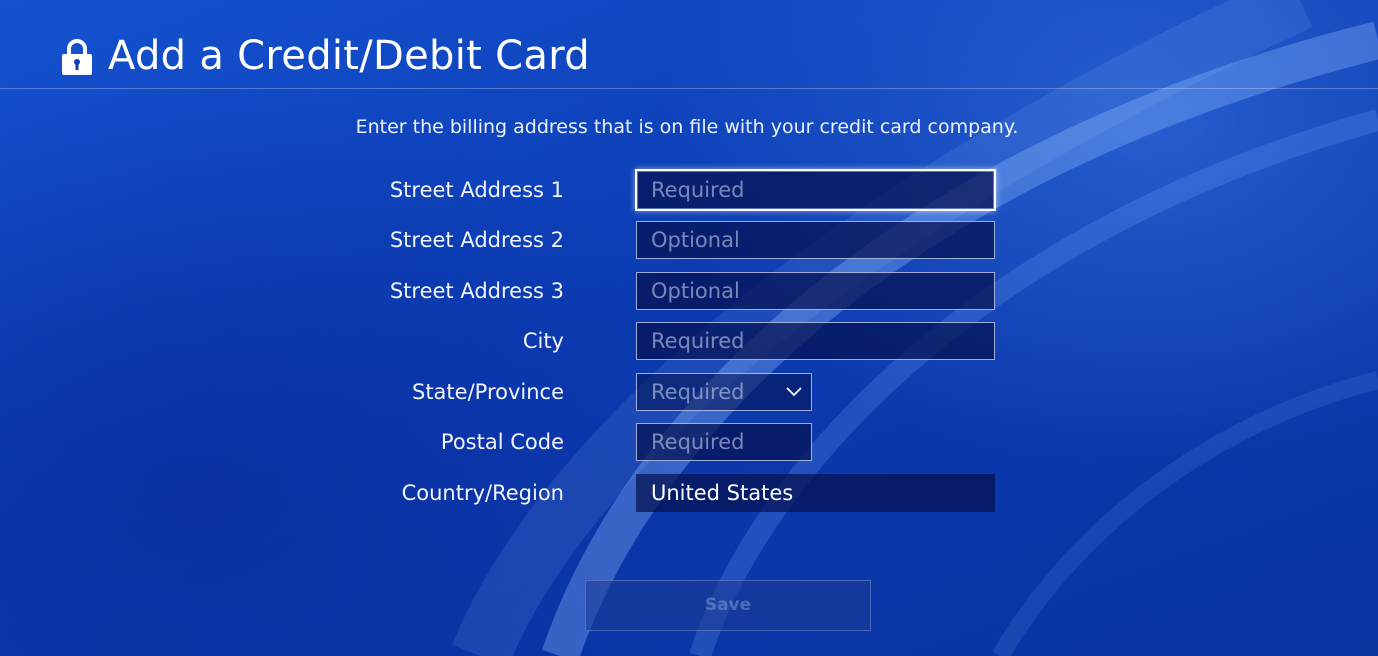 The height and width of the screenshot is (656, 1378). What do you see at coordinates (815, 291) in the screenshot?
I see `street-address-3-input` at bounding box center [815, 291].